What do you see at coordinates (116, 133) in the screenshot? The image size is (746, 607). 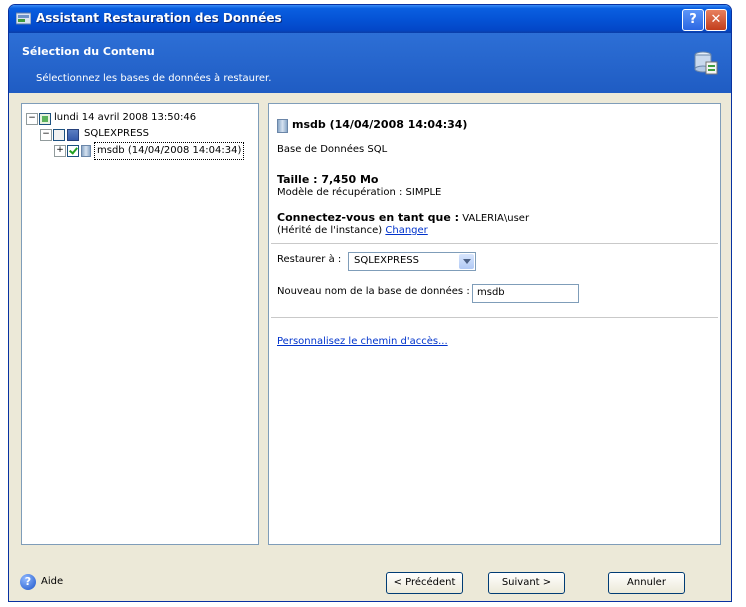 I see `tree-label-instance: SQLEXPRESS` at bounding box center [116, 133].